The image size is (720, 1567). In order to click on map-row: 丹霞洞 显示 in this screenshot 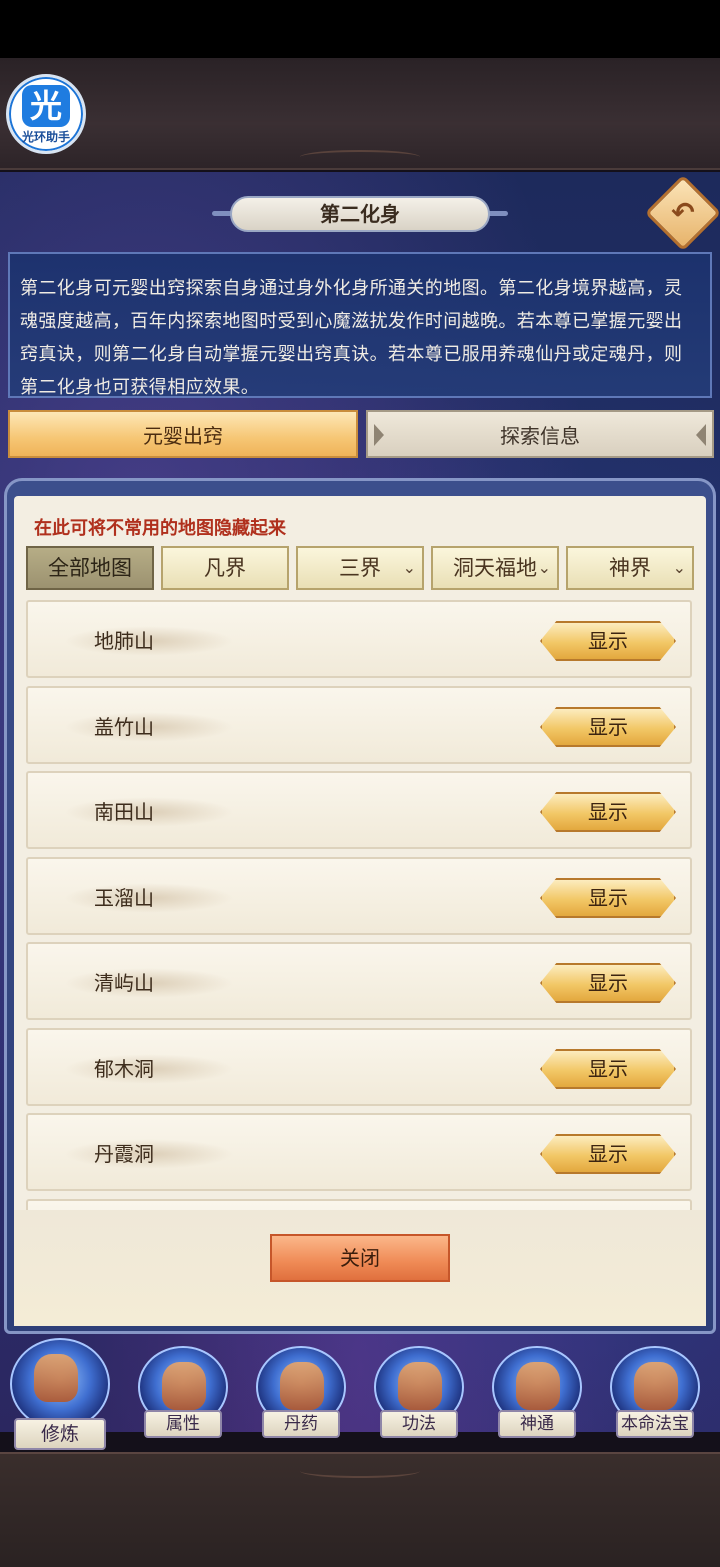, I will do `click(359, 1152)`.